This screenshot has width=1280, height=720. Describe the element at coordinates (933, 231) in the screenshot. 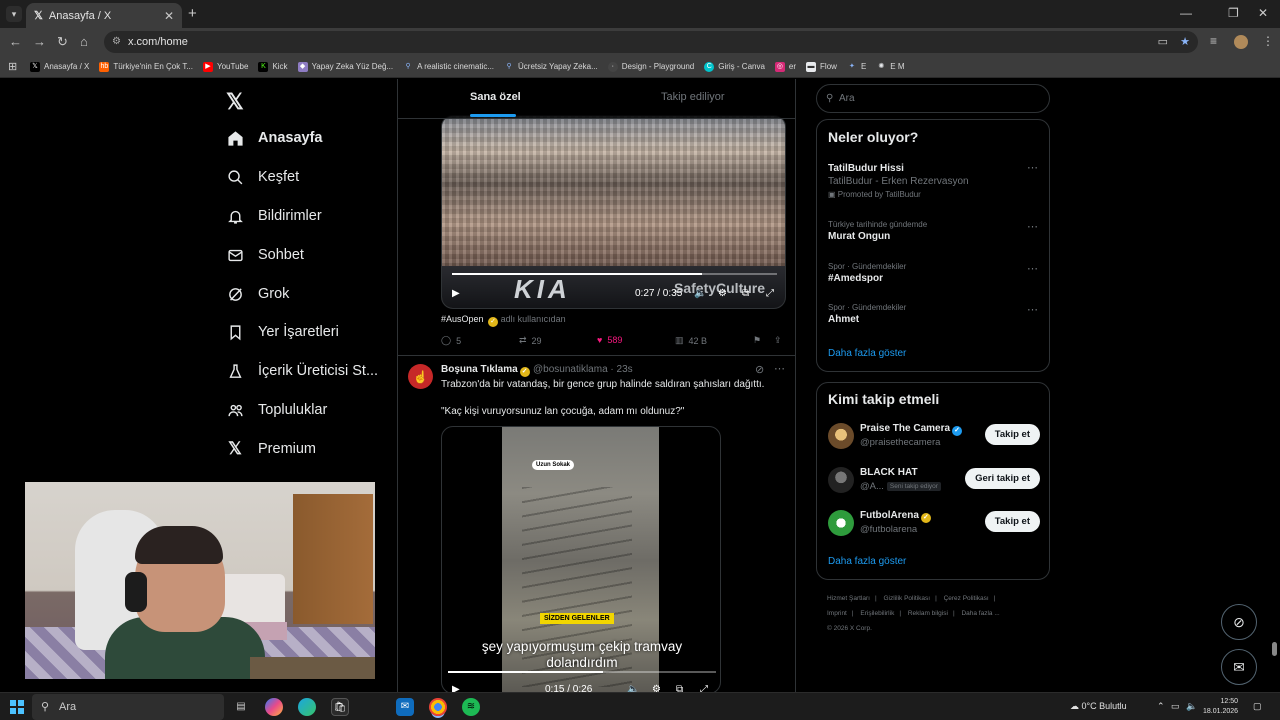

I see `trend-item: Türkiye tarihinde gündemde Murat Ongun ⋯` at that location.